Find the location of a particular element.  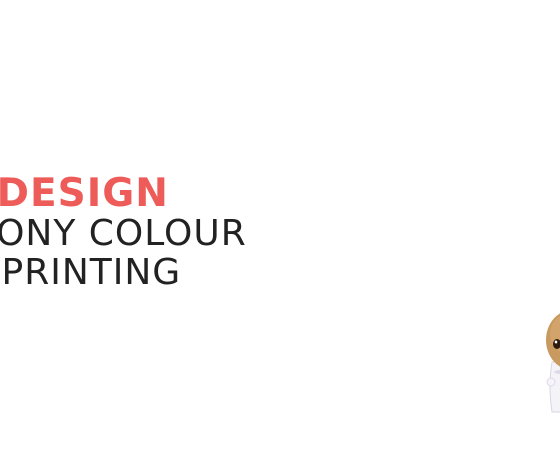

headline-line-2: RMONY COLOUR is located at coordinates (123, 233).